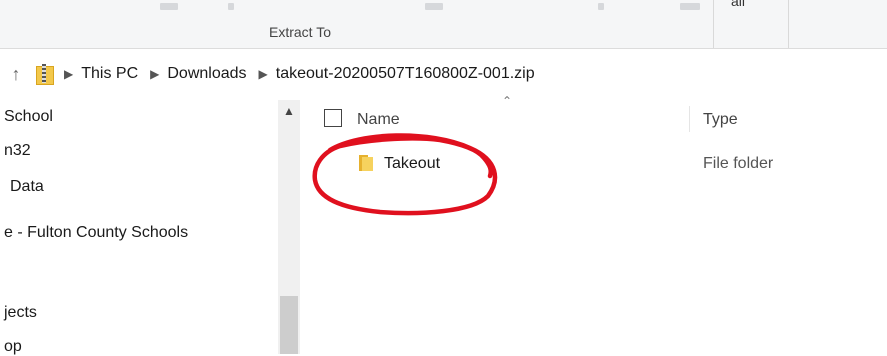 This screenshot has width=887, height=356. What do you see at coordinates (20, 313) in the screenshot?
I see `nav-item: jects` at bounding box center [20, 313].